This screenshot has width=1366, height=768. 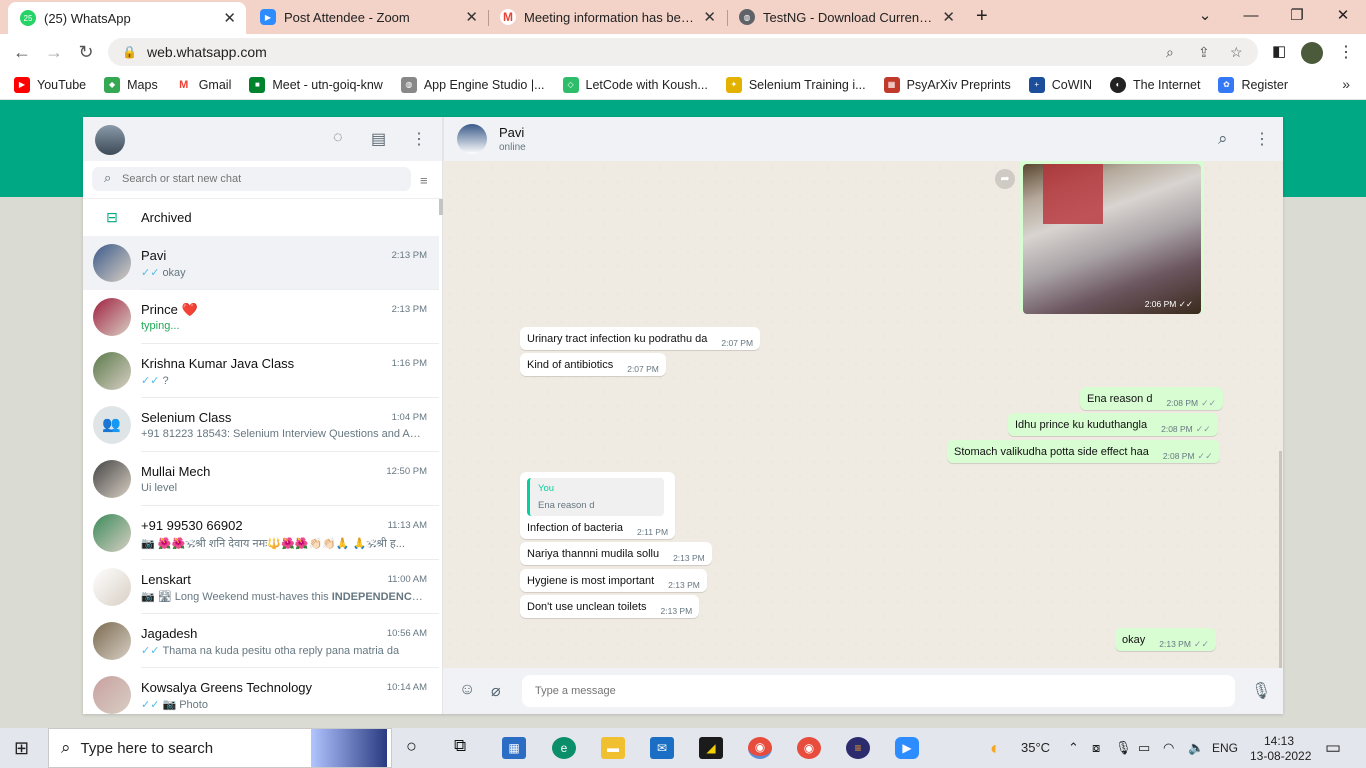 What do you see at coordinates (1279, 51) in the screenshot?
I see `side-panel-icon: ◧` at bounding box center [1279, 51].